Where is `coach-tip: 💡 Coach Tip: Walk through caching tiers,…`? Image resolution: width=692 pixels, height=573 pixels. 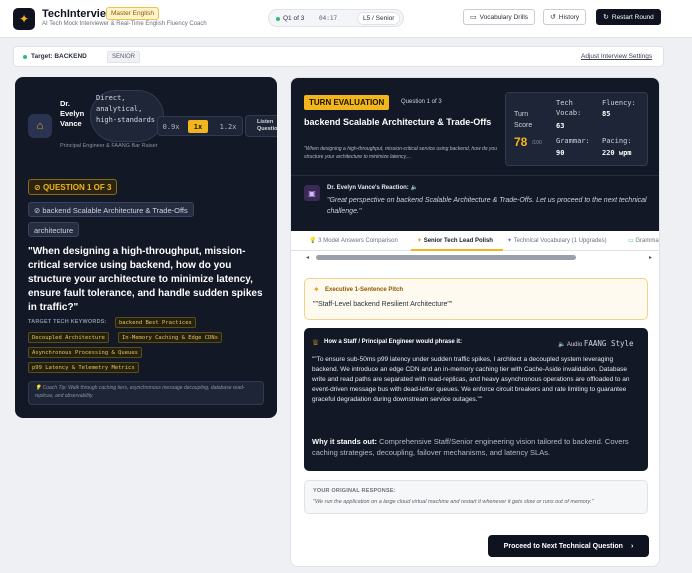
coach-tip: 💡 Coach Tip: Walk through caching tiers,… is located at coordinates (146, 393).